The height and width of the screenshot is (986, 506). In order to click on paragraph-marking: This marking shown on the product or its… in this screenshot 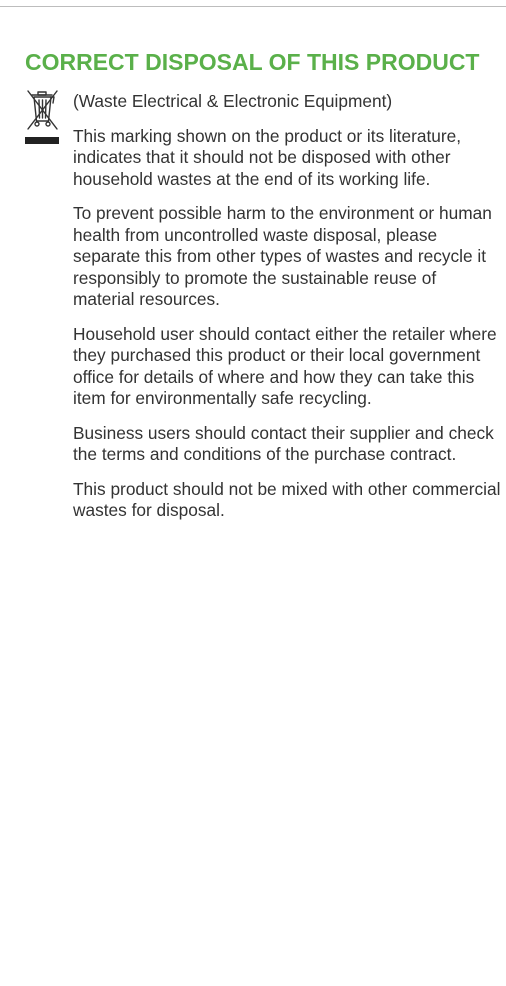, I will do `click(267, 157)`.